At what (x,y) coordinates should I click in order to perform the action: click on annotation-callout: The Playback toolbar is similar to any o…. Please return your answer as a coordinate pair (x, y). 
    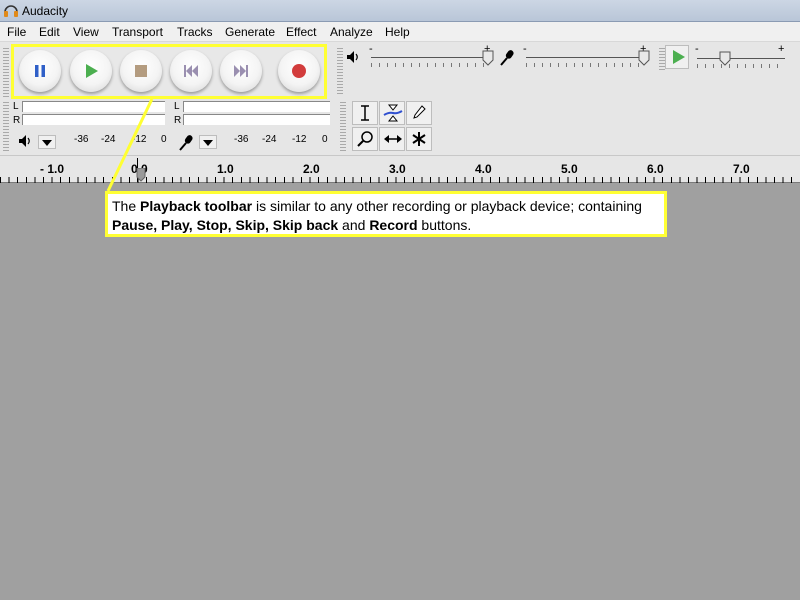
    Looking at the image, I should click on (386, 214).